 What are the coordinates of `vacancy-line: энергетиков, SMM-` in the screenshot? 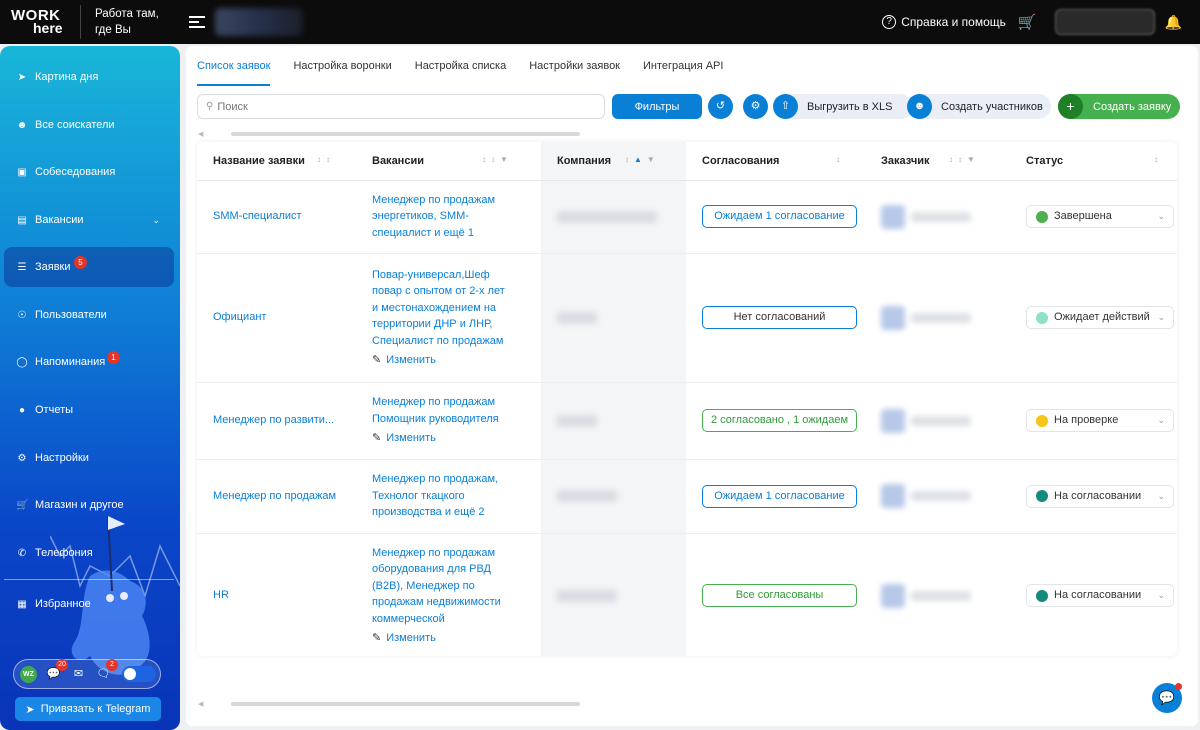 It's located at (456, 216).